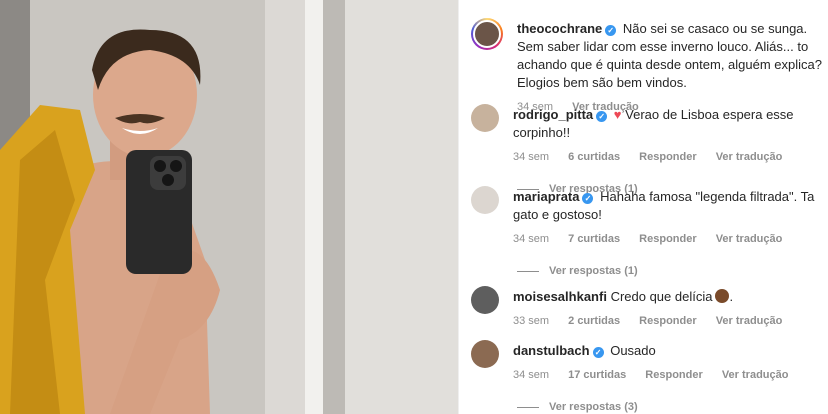  Describe the element at coordinates (593, 407) in the screenshot. I see `view-replies-label: Ver respostas (3)` at that location.